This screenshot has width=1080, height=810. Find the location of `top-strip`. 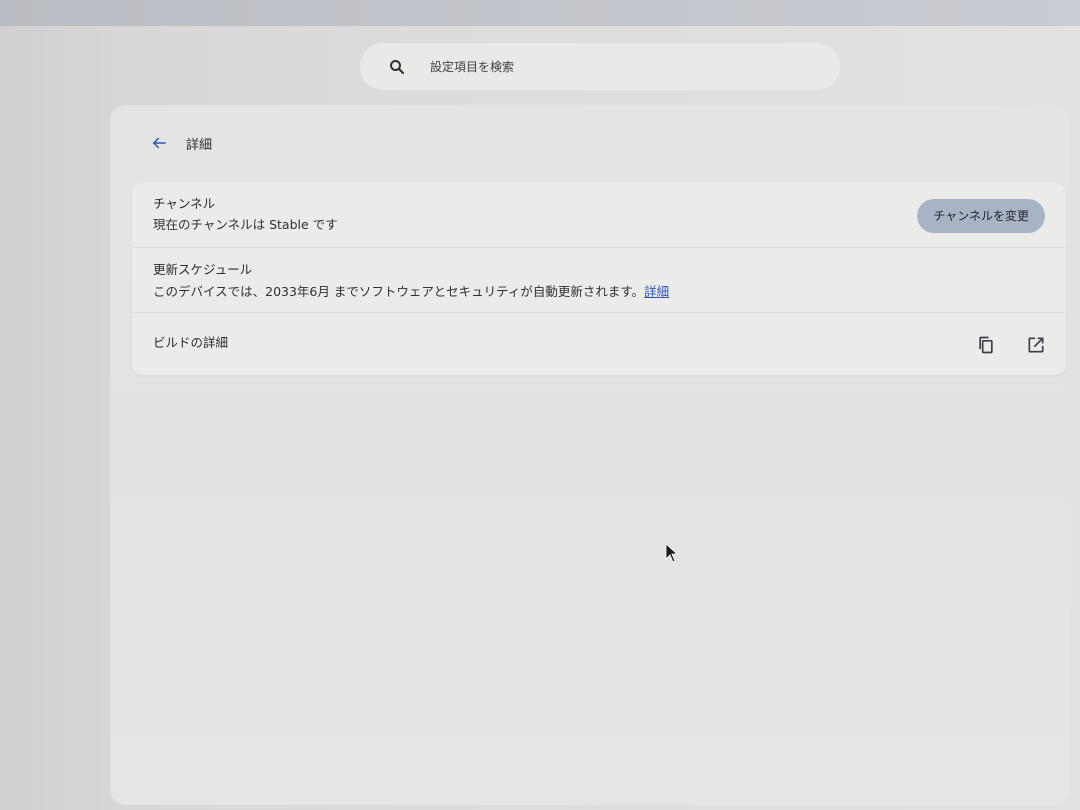

top-strip is located at coordinates (540, 13).